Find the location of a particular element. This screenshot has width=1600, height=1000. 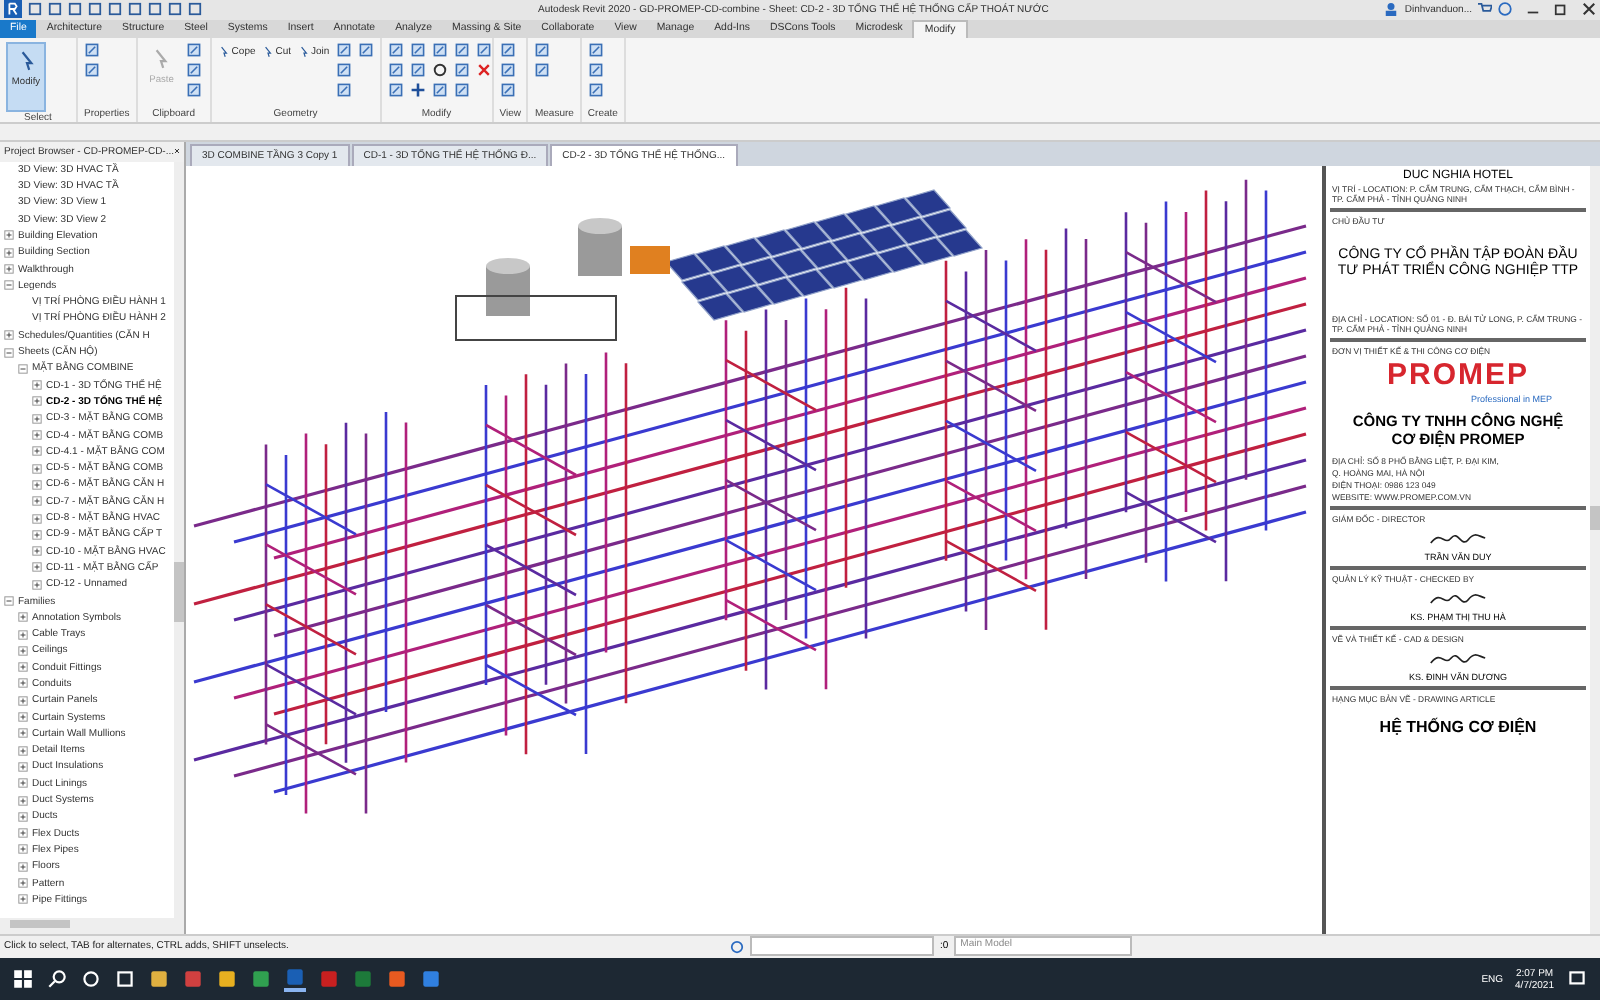

scrollbar is located at coordinates (1595, 549).